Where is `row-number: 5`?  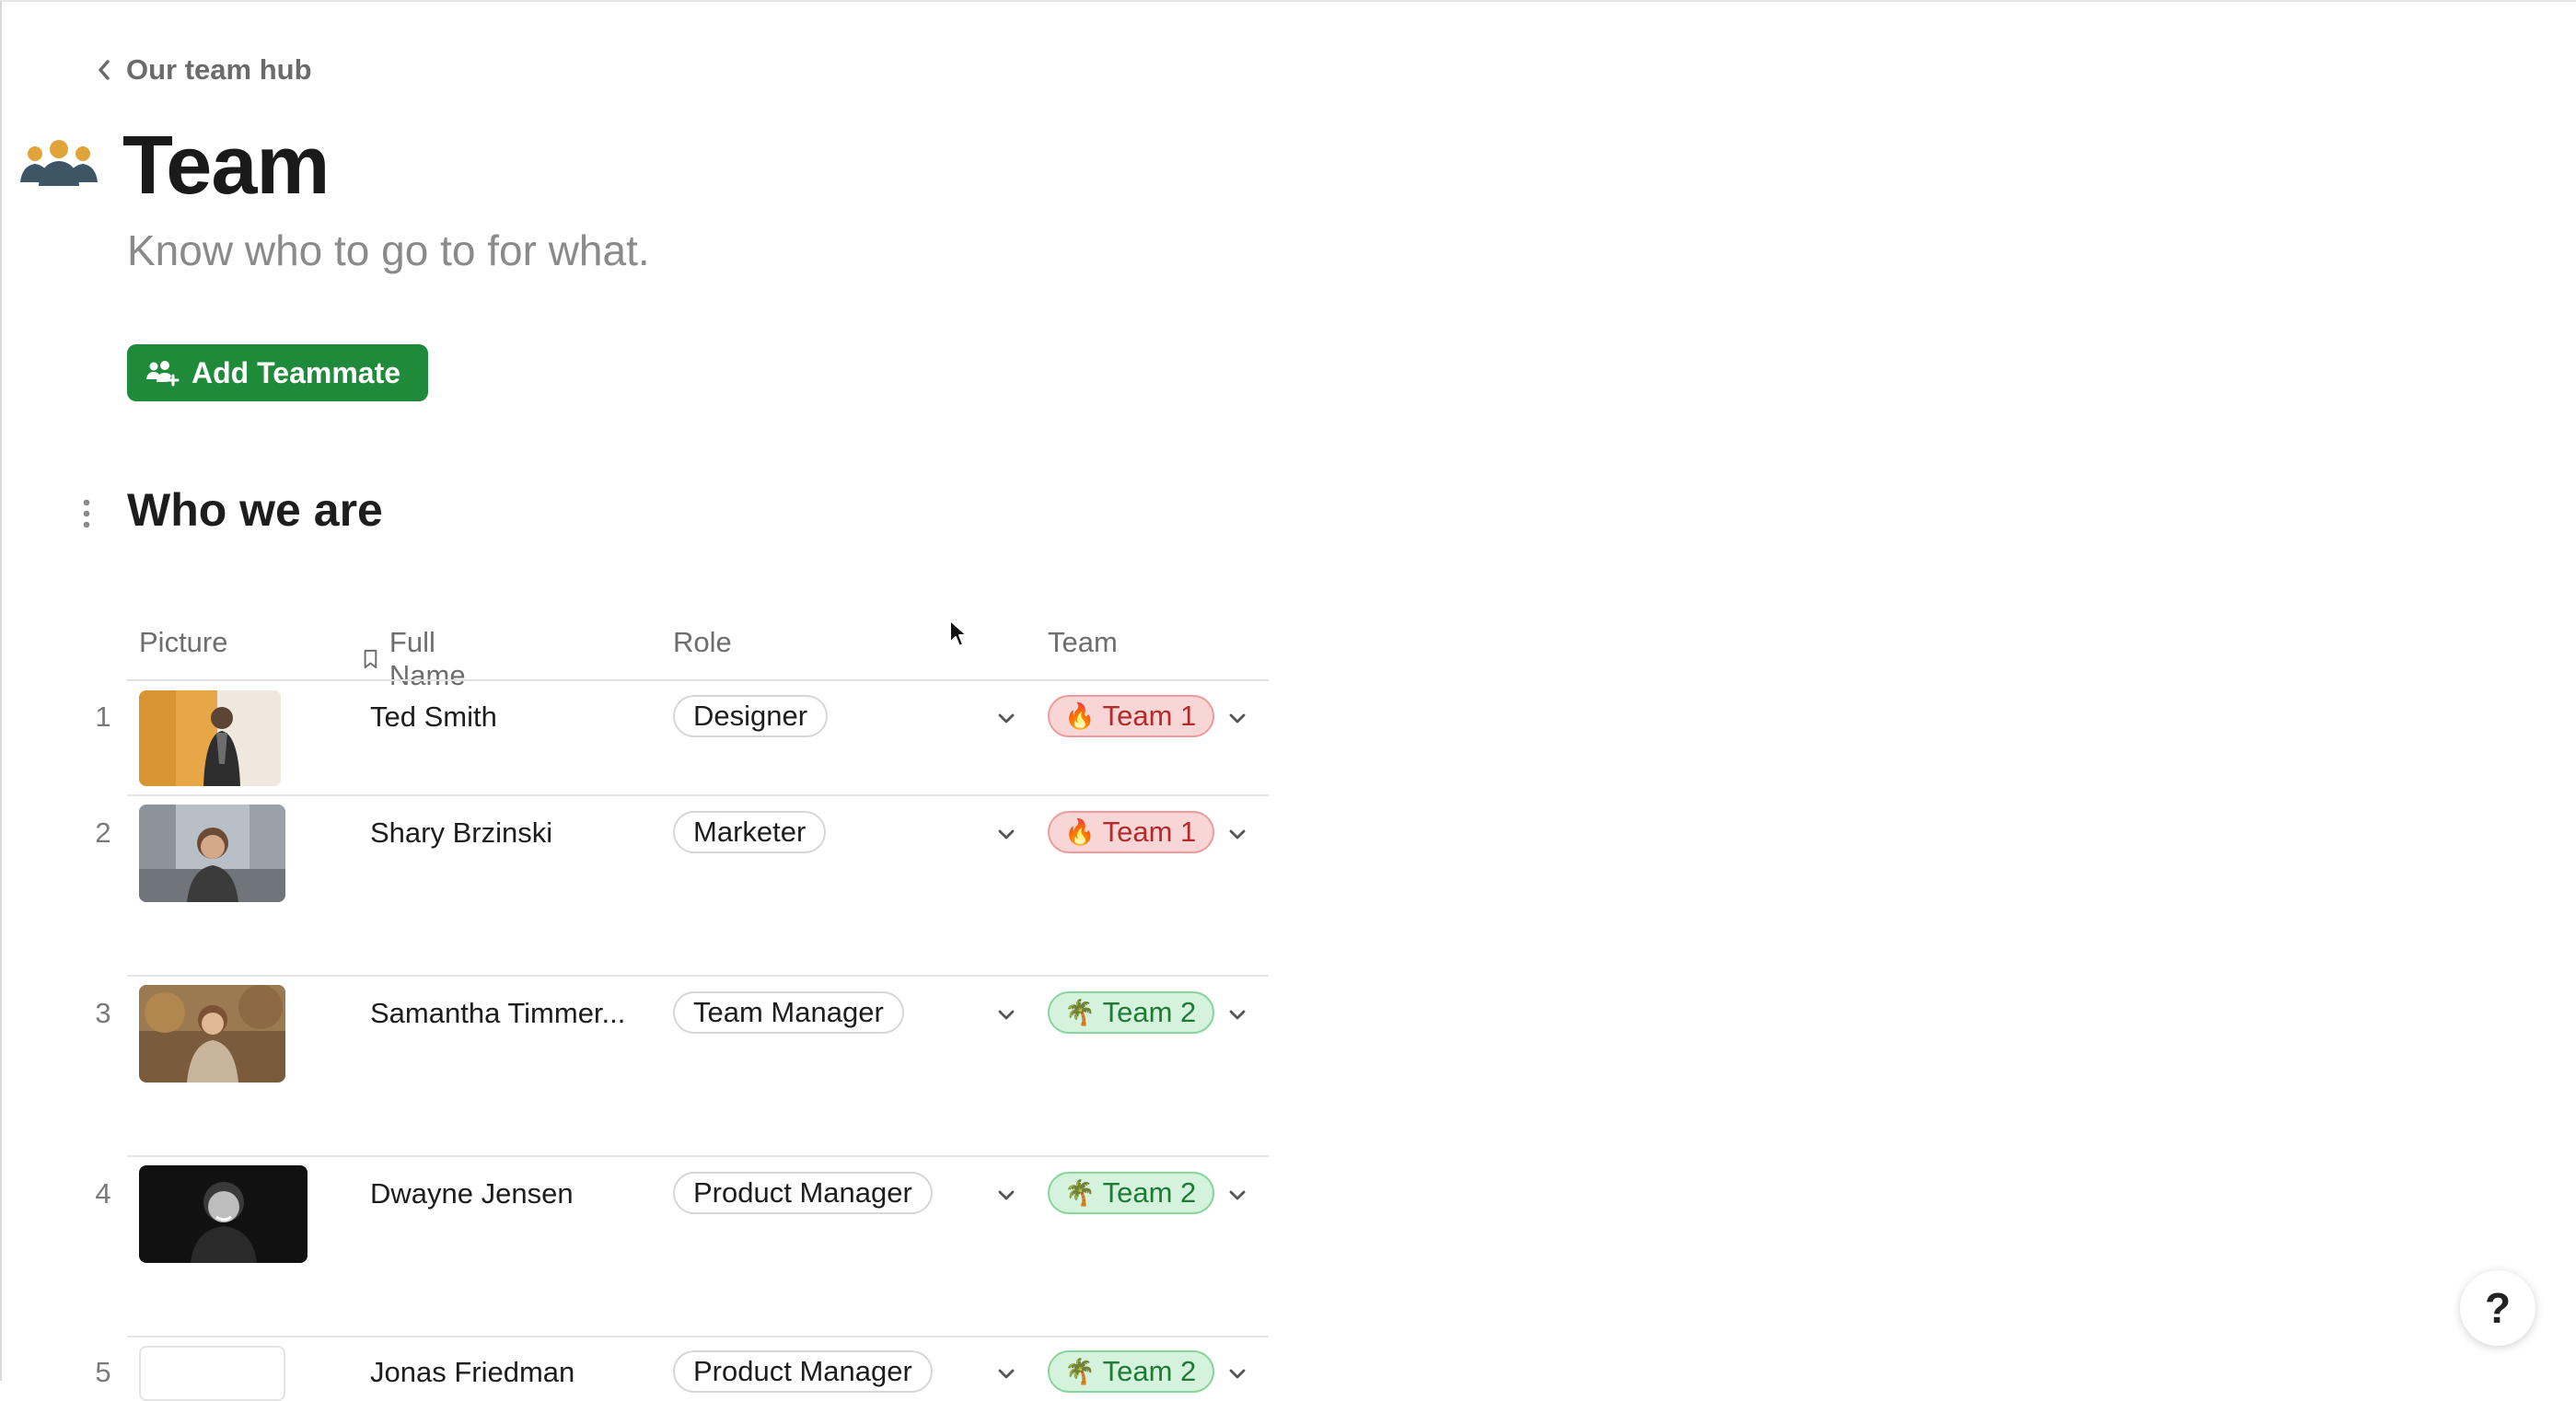 row-number: 5 is located at coordinates (103, 1372).